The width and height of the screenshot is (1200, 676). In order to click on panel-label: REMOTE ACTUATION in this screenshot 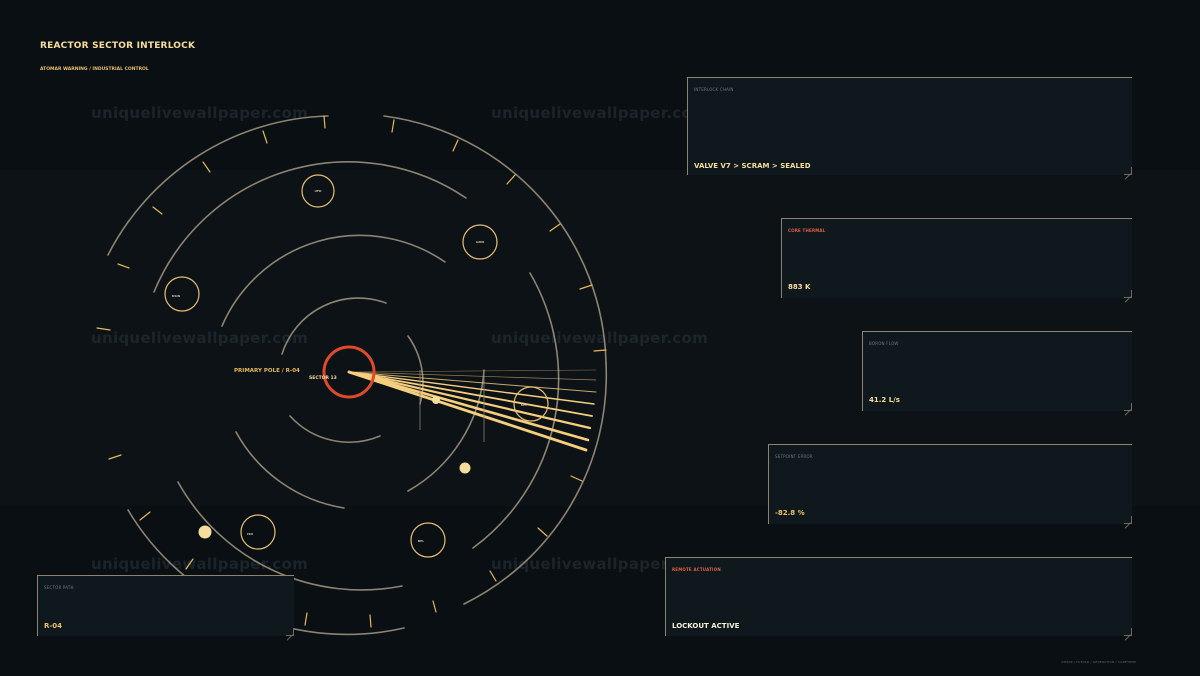, I will do `click(696, 569)`.